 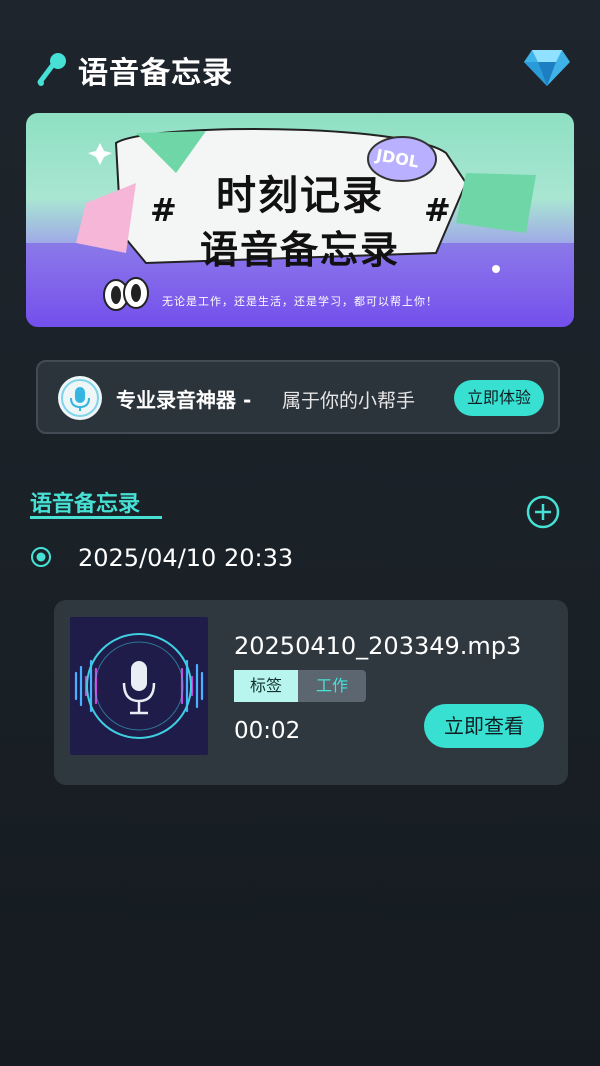 What do you see at coordinates (85, 504) in the screenshot?
I see `section-title: 语音备忘录` at bounding box center [85, 504].